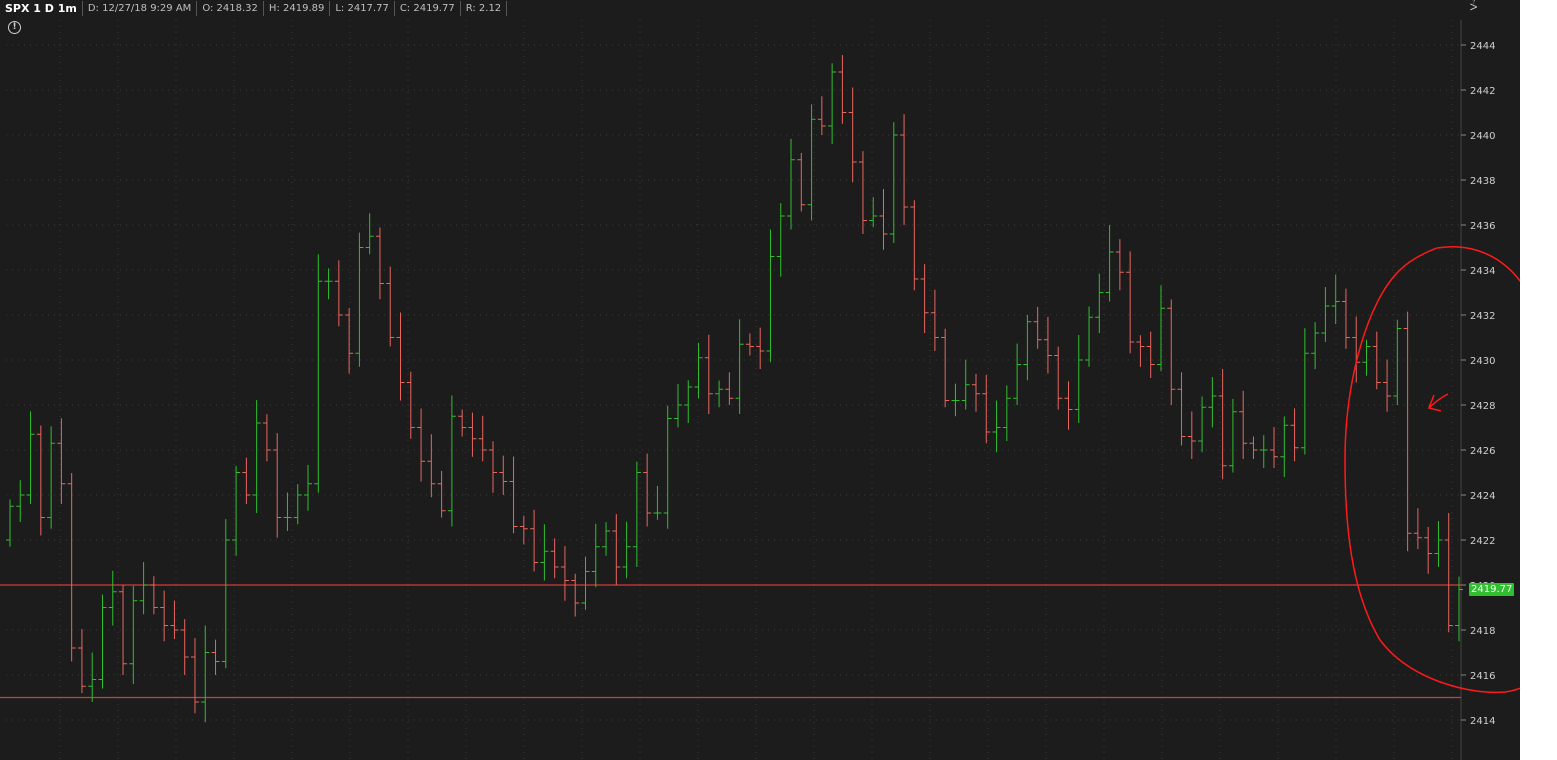  What do you see at coordinates (1482, 361) in the screenshot?
I see `tick-label: 2430` at bounding box center [1482, 361].